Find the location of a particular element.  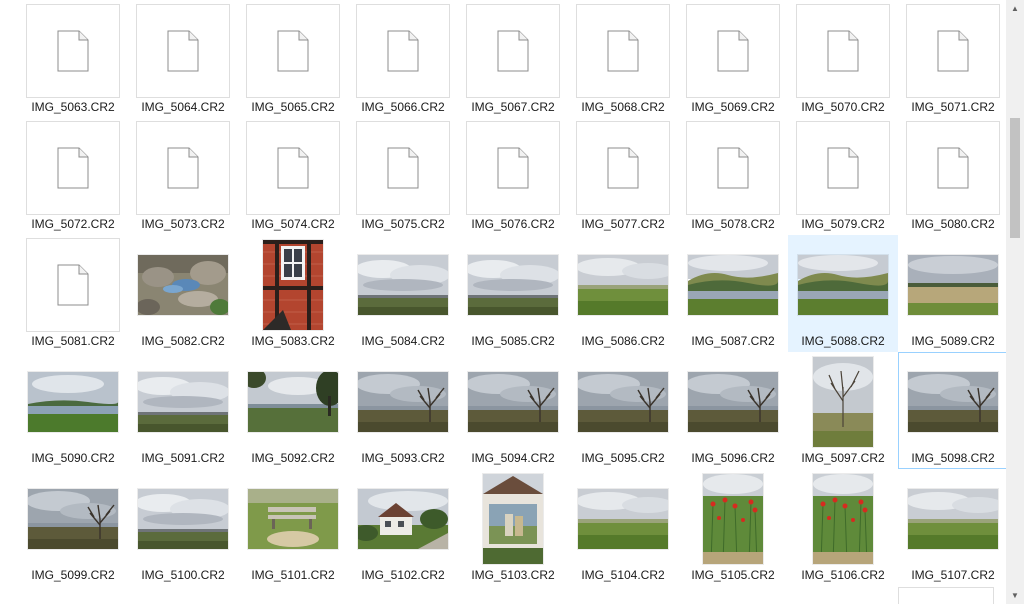

file-item: IMG_5104.CR2 is located at coordinates (623, 527).